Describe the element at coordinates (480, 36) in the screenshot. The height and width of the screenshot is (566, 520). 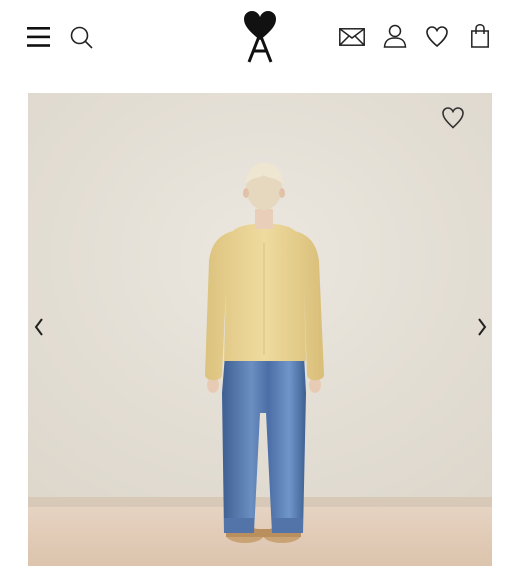
I see `shopping-bag-icon` at that location.